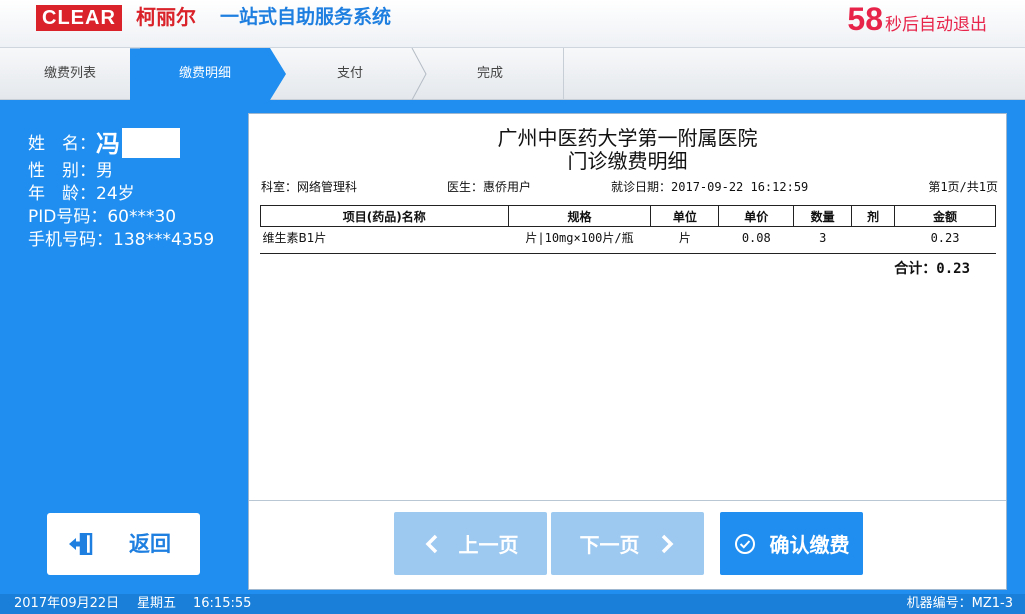 The height and width of the screenshot is (614, 1025). Describe the element at coordinates (684, 238) in the screenshot. I see `item-unit: 片` at that location.